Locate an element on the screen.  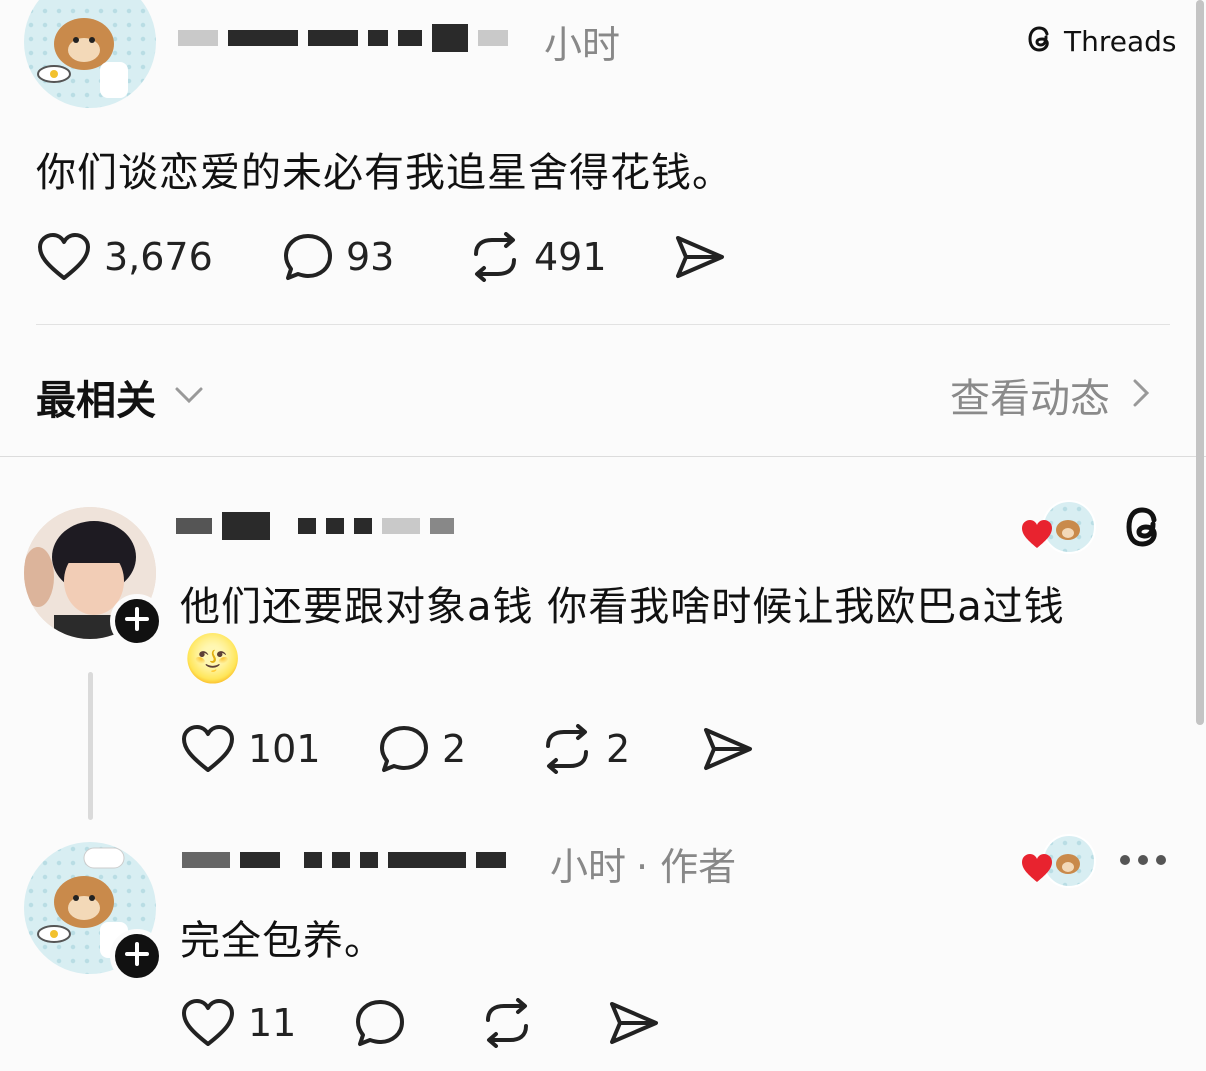
reply-comment-count: 2 is located at coordinates (454, 749).